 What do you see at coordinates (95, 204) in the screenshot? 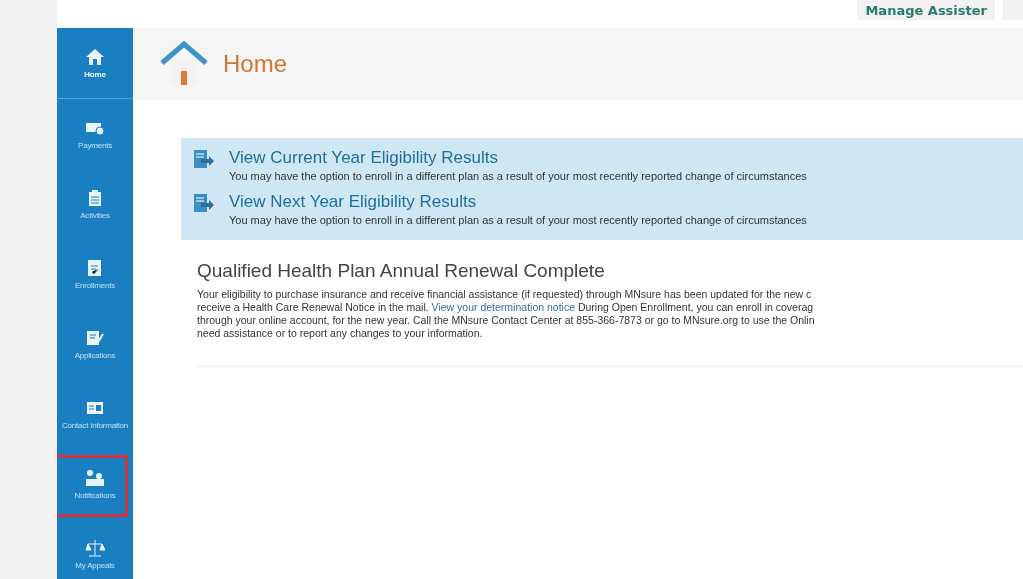
I see `sidebar-item: Activities` at bounding box center [95, 204].